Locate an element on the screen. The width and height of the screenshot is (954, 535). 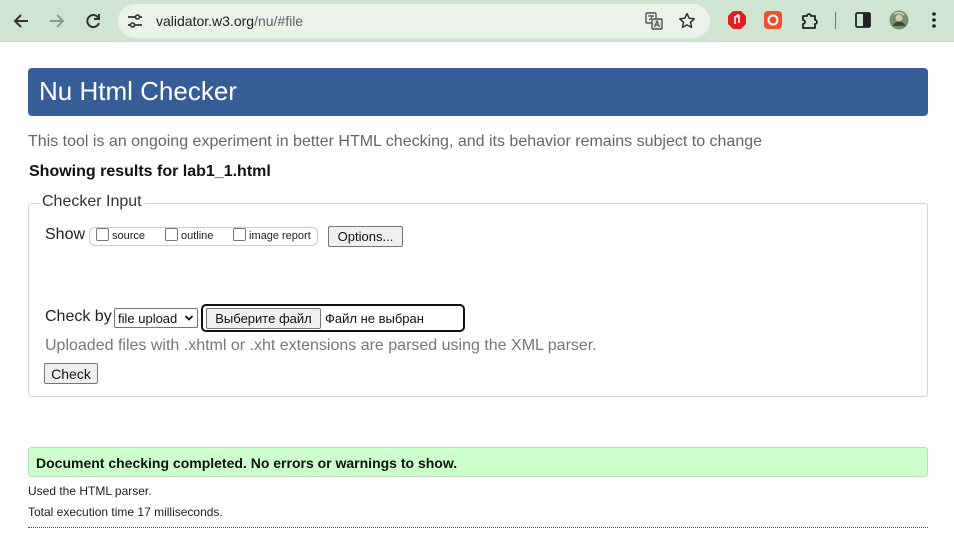
bookmark-star-icon is located at coordinates (687, 21).